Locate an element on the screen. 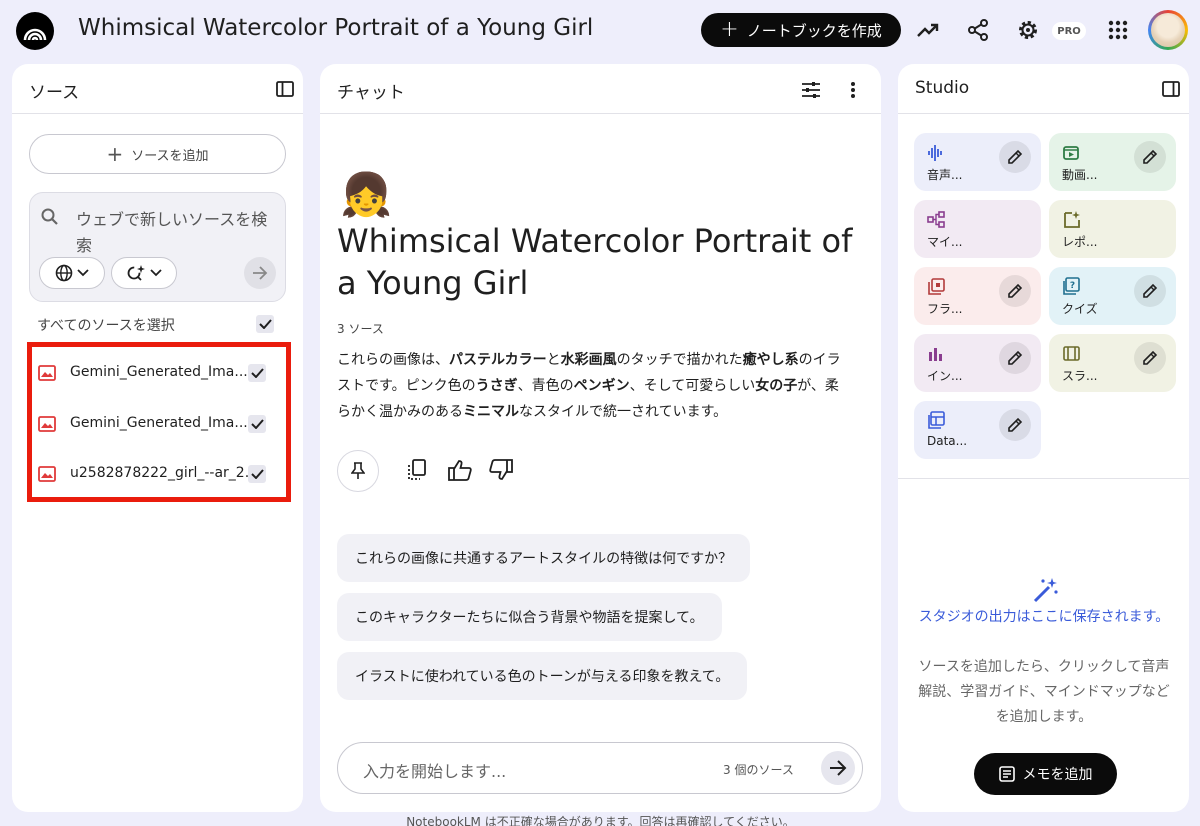  notebooklm-logo-icon is located at coordinates (35, 31).